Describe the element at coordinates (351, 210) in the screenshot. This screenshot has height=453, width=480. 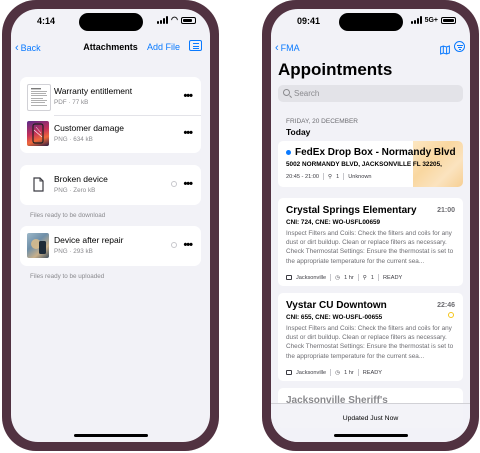
I see `appointment-title: Crystal Springs Elementary` at that location.